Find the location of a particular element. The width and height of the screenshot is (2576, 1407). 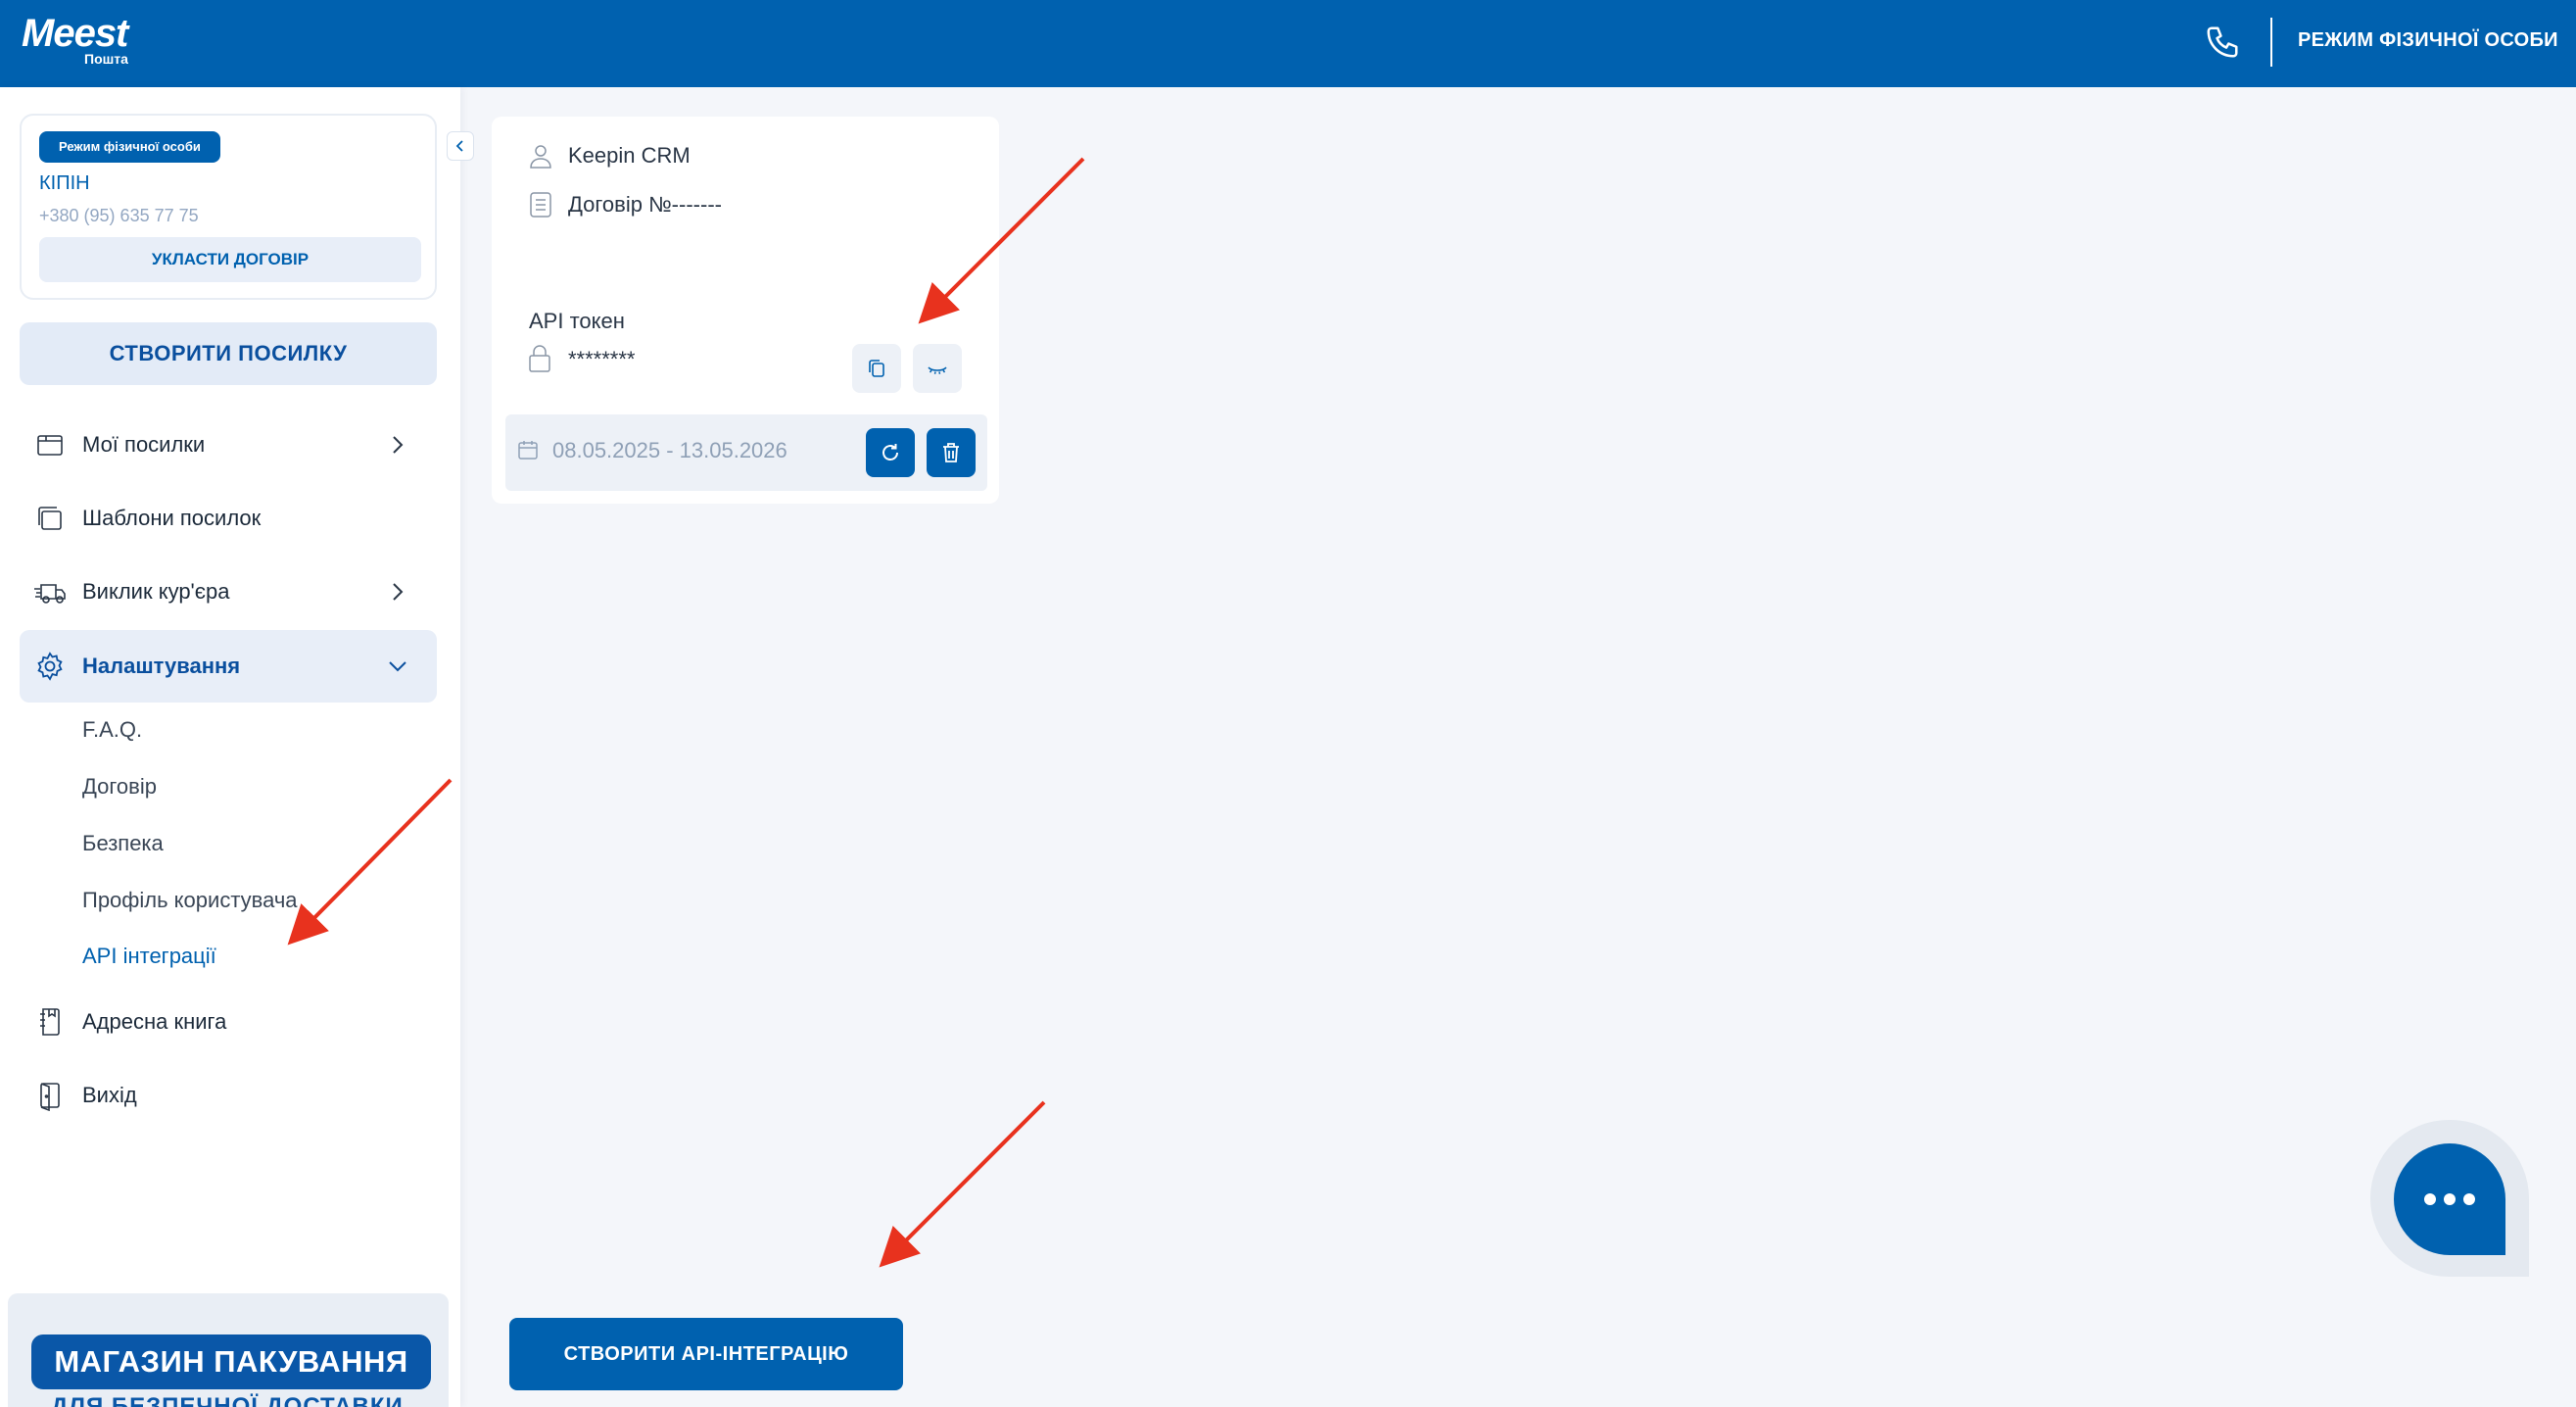

sidebar-item-label: Шаблони посилок is located at coordinates (172, 518).